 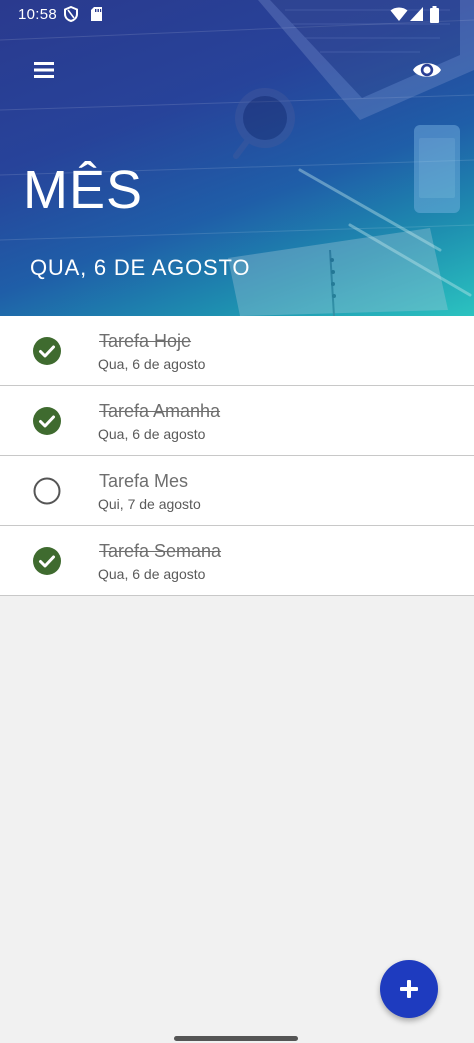 What do you see at coordinates (149, 504) in the screenshot?
I see `task-date: Qui, 7 de agosto` at bounding box center [149, 504].